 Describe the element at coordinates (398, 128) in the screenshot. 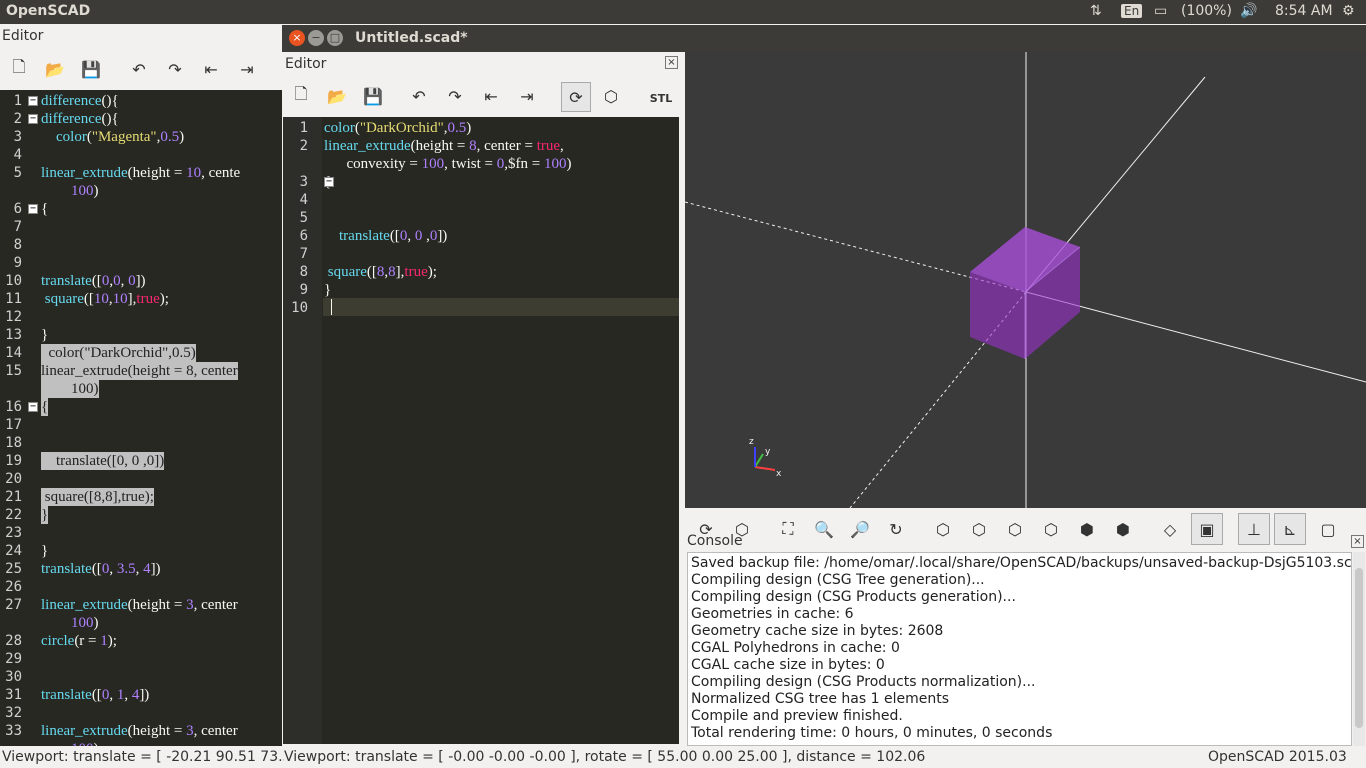

I see `code-line: color("DarkOrchid",0.5)` at that location.